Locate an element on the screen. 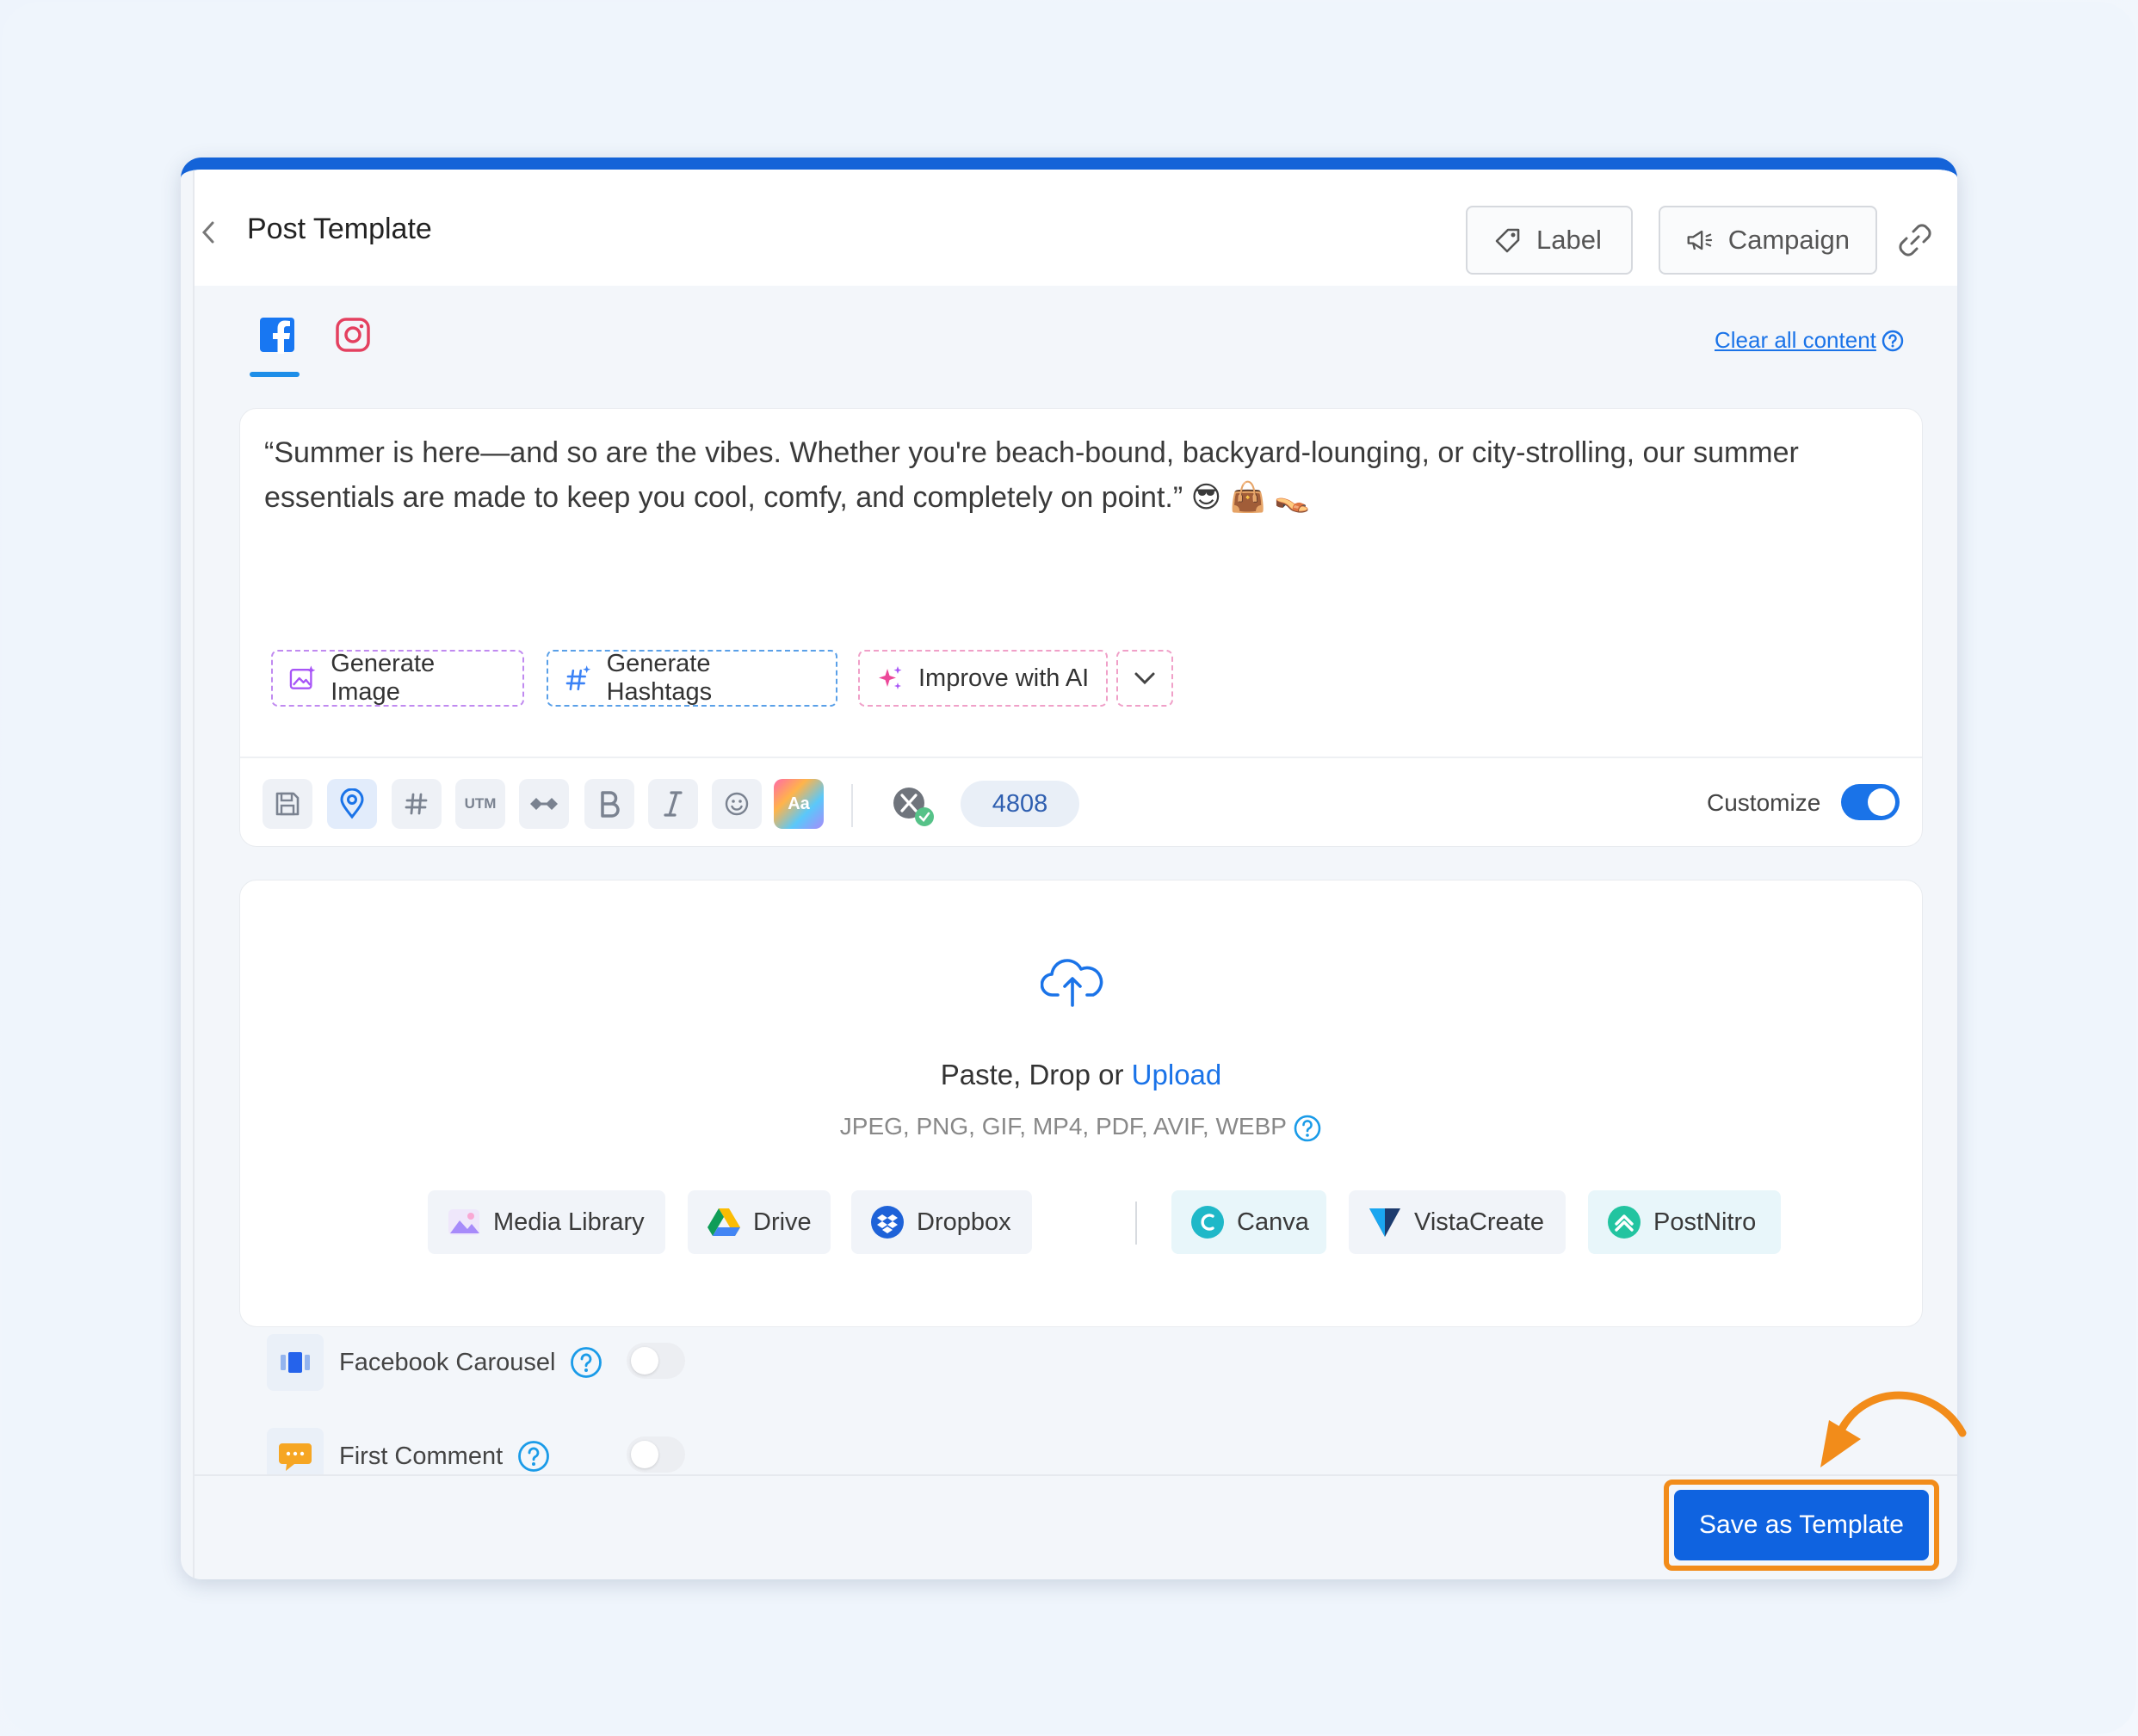 The width and height of the screenshot is (2138, 1736). hashtag-tool is located at coordinates (417, 804).